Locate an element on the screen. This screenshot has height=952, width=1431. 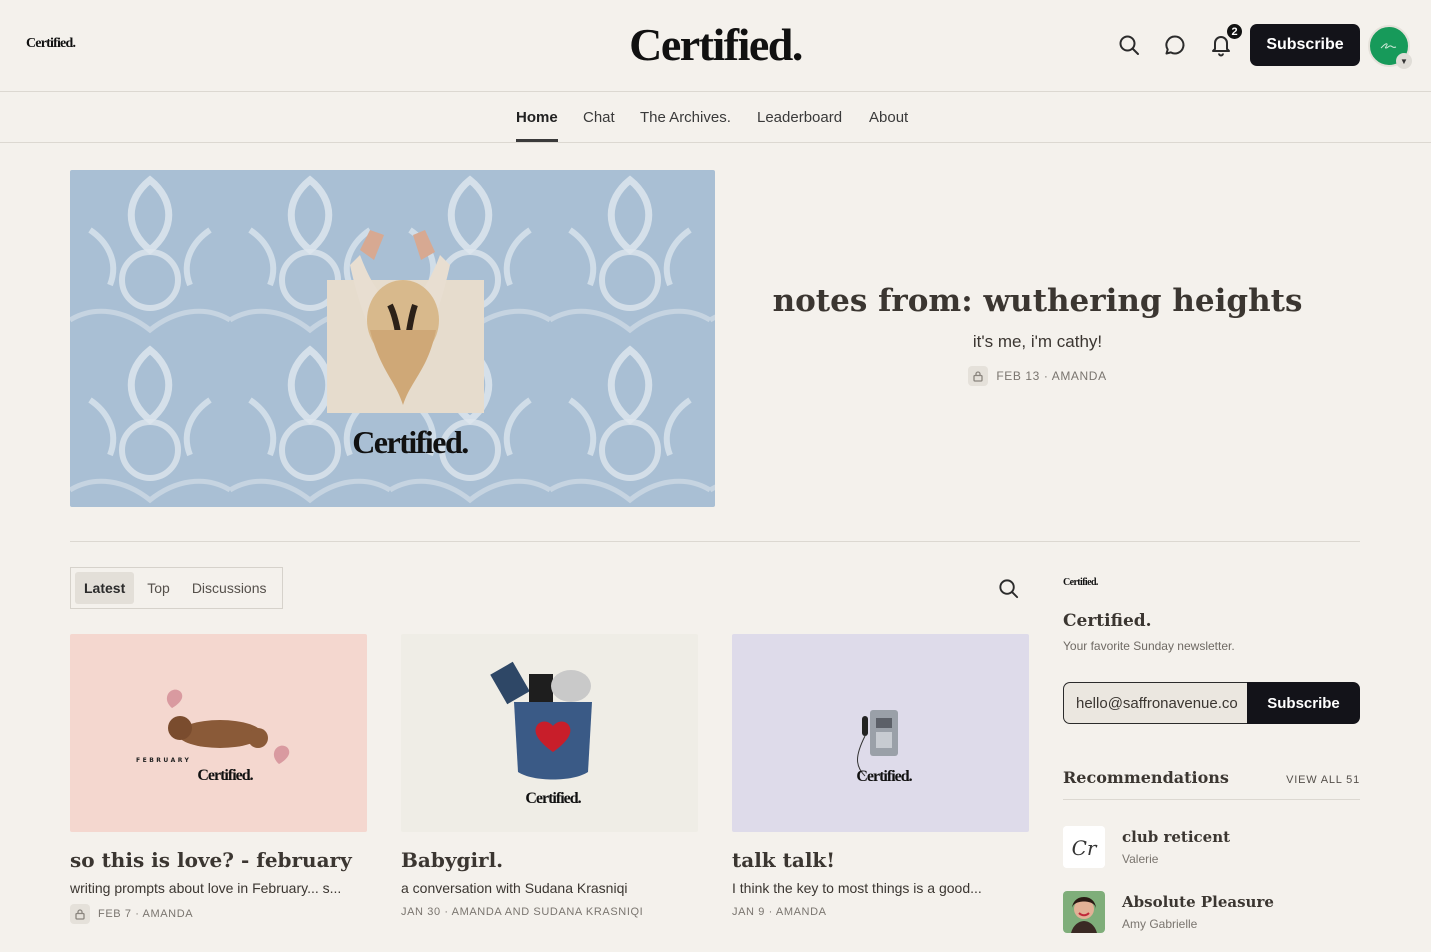
recommendation-item: Absolute Pleasure Amy Gabrielle is located at coordinates (1211, 913).